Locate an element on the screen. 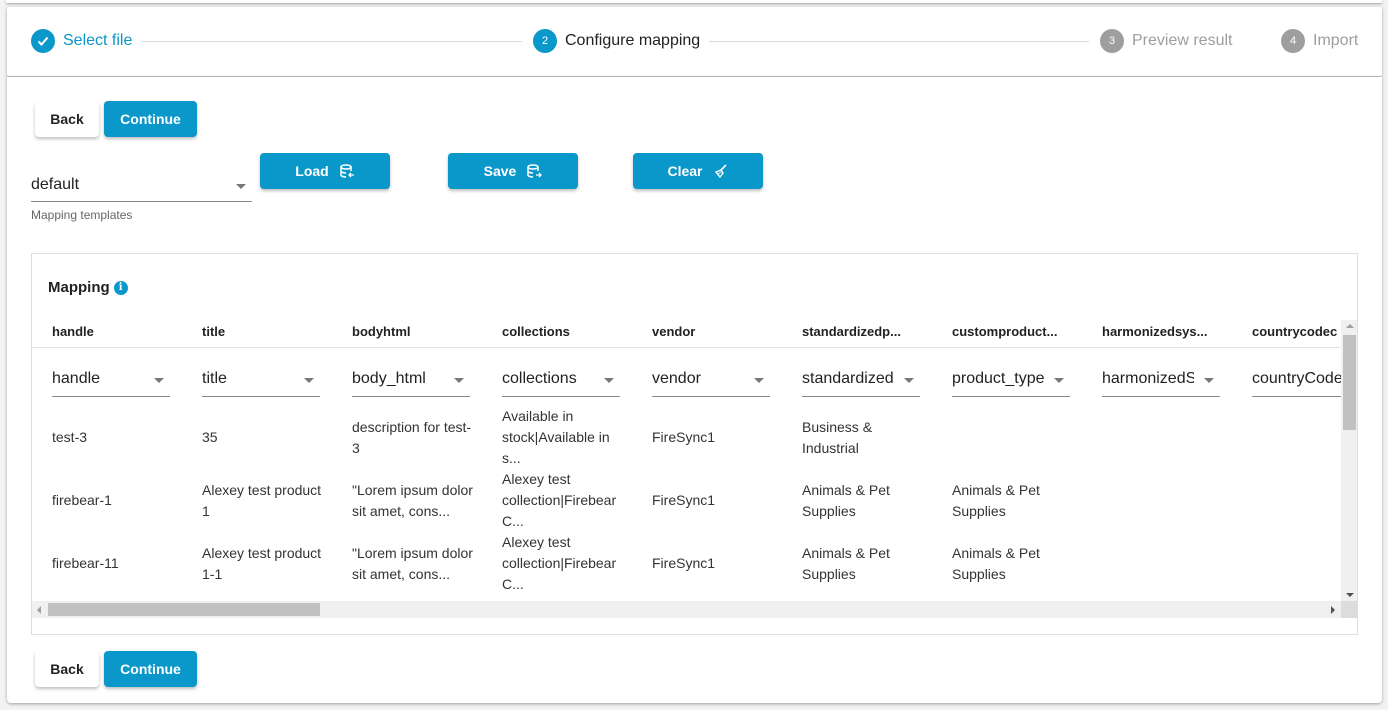 The image size is (1388, 710). table-cell: firebear-11 is located at coordinates (85, 563).